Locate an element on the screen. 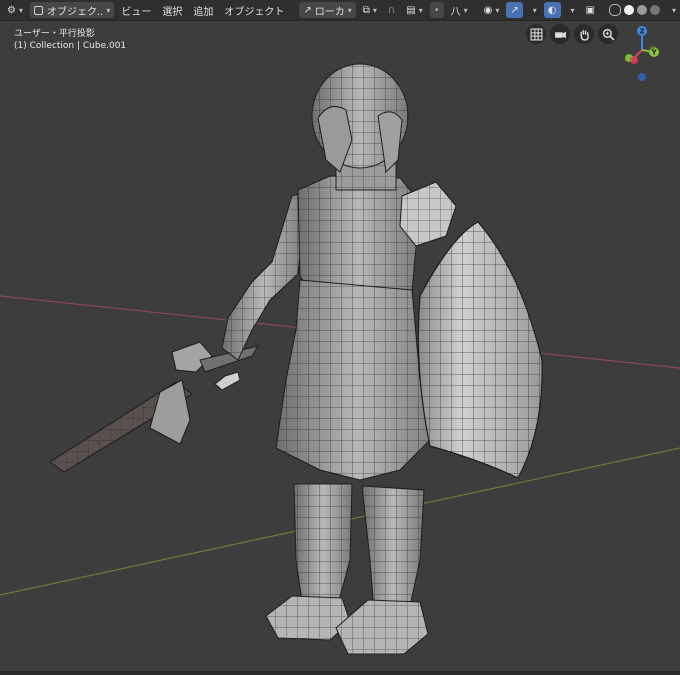  neg-z-axis-handle is located at coordinates (642, 77).